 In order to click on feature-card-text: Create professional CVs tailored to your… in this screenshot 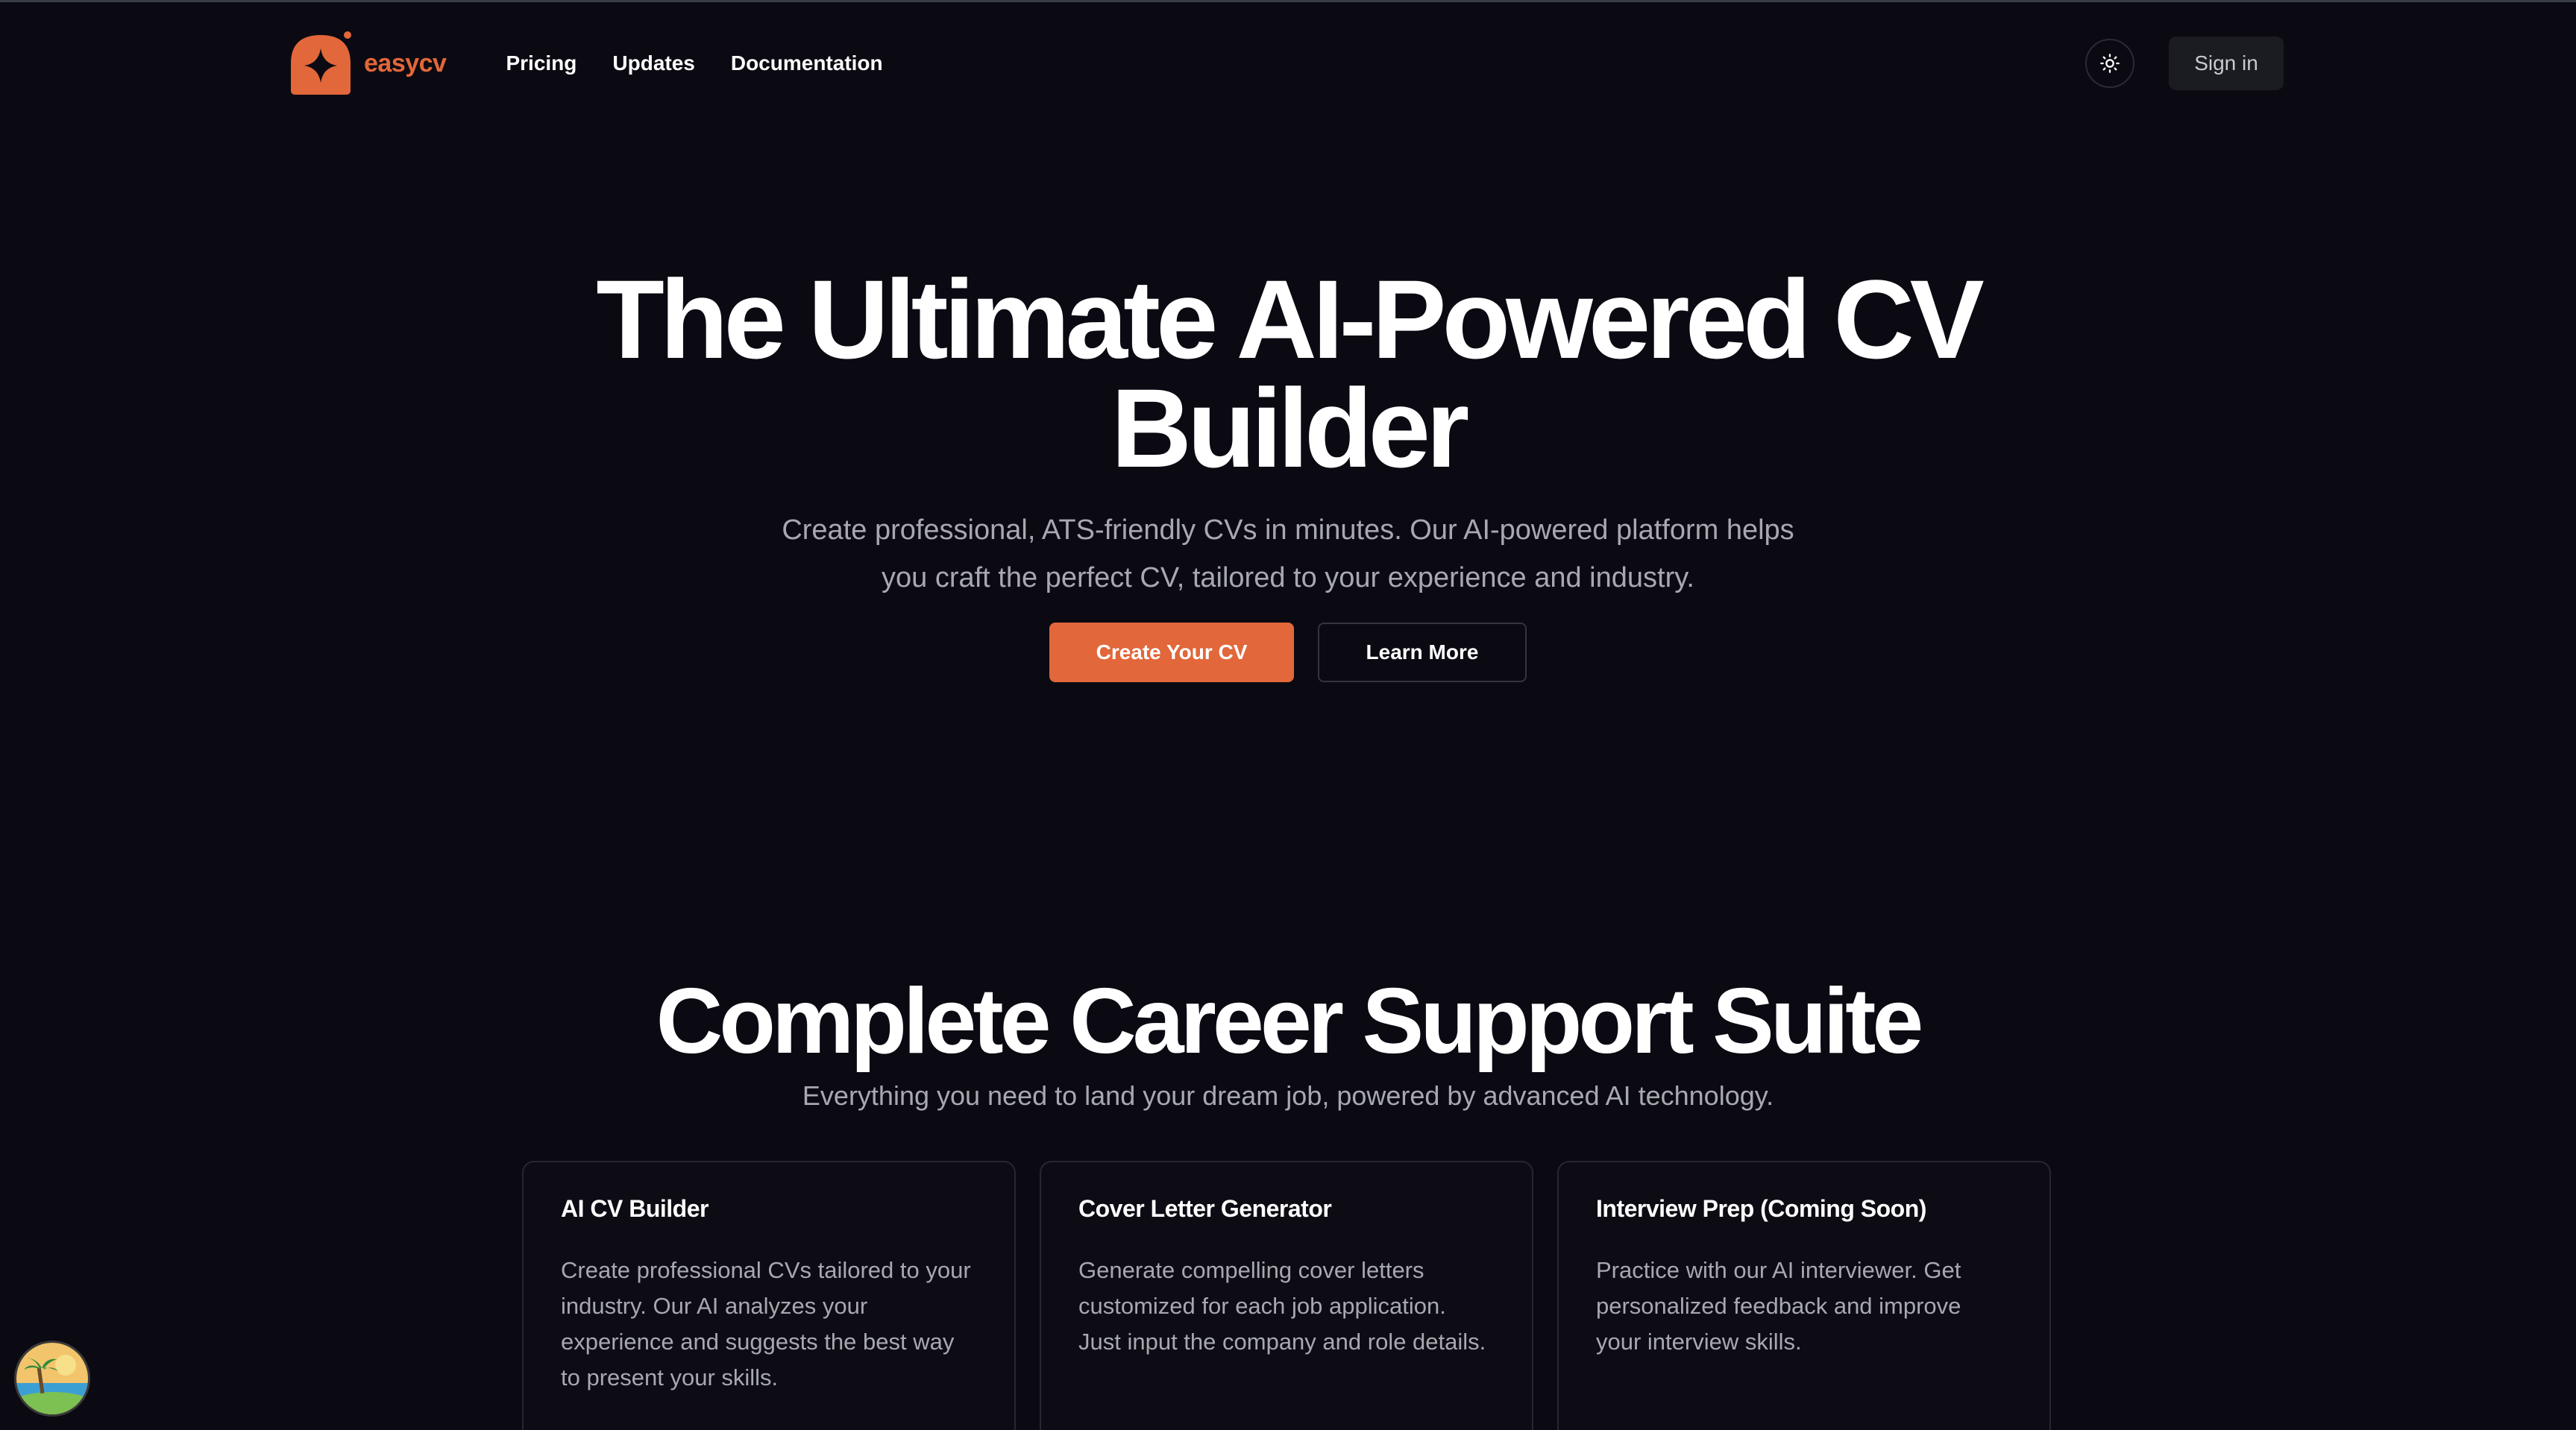, I will do `click(766, 1323)`.